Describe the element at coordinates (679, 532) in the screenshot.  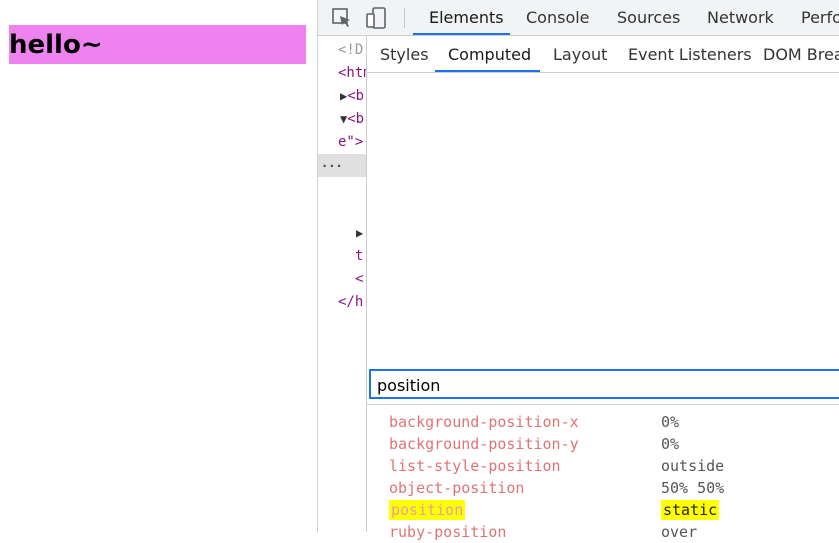
I see `property-value: over` at that location.